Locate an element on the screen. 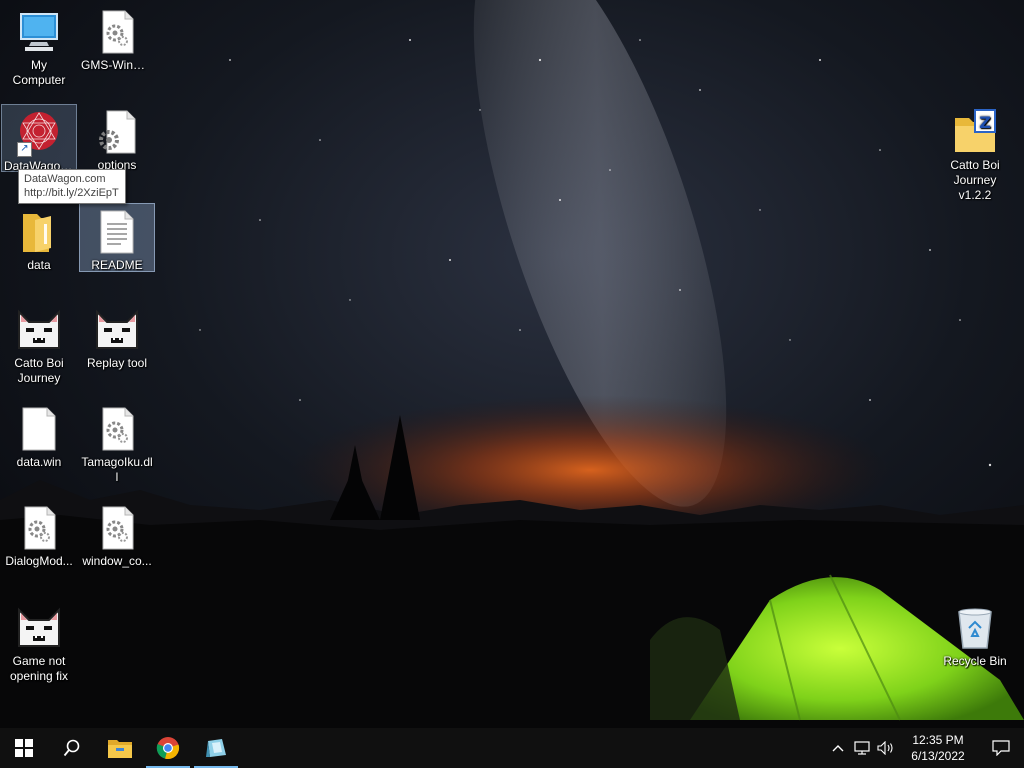 The height and width of the screenshot is (768, 1024). notification-center-button is located at coordinates (1001, 748).